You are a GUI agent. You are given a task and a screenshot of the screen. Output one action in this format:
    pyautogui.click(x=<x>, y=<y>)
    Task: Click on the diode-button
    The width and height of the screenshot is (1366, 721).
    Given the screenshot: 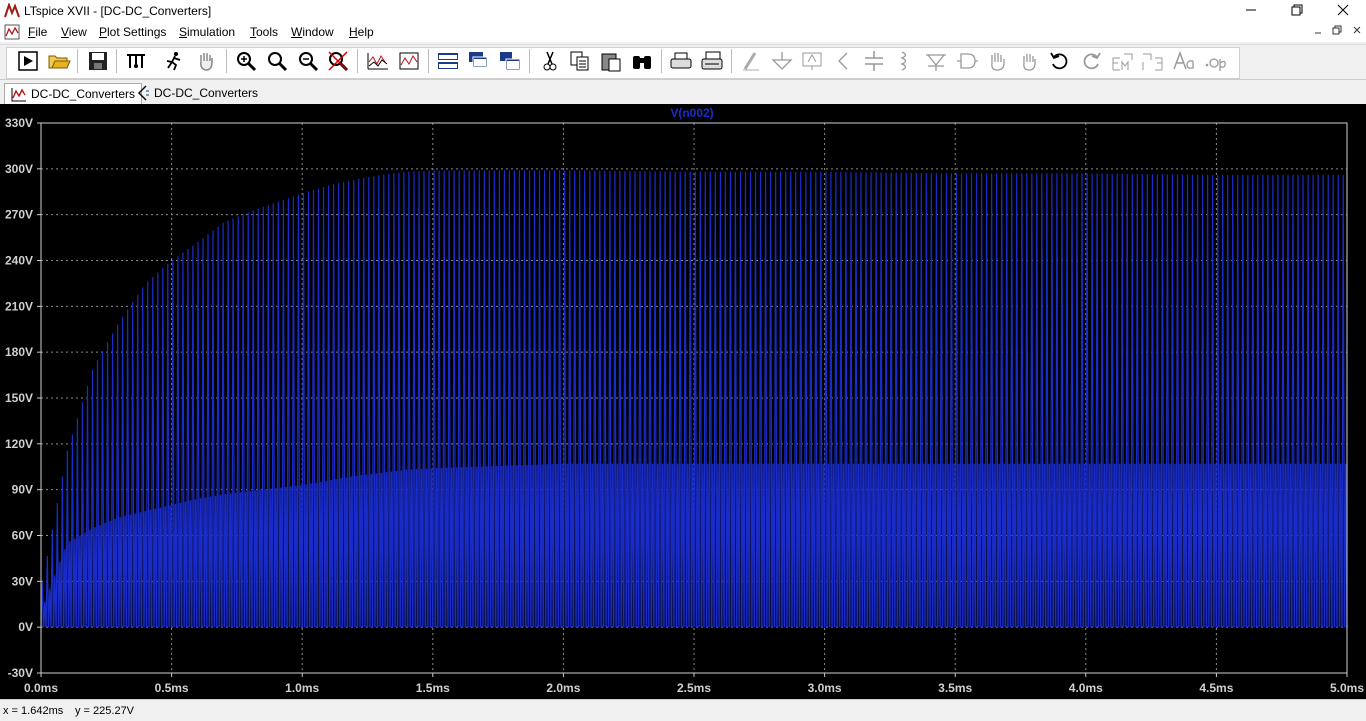 What is the action you would take?
    pyautogui.click(x=936, y=61)
    